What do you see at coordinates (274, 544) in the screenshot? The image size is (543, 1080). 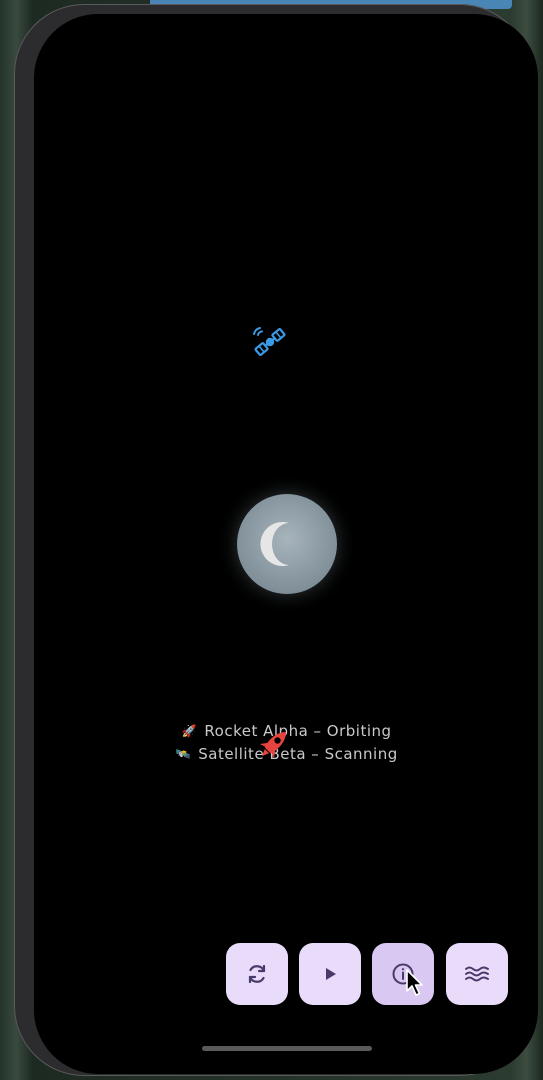 I see `moon-icon` at bounding box center [274, 544].